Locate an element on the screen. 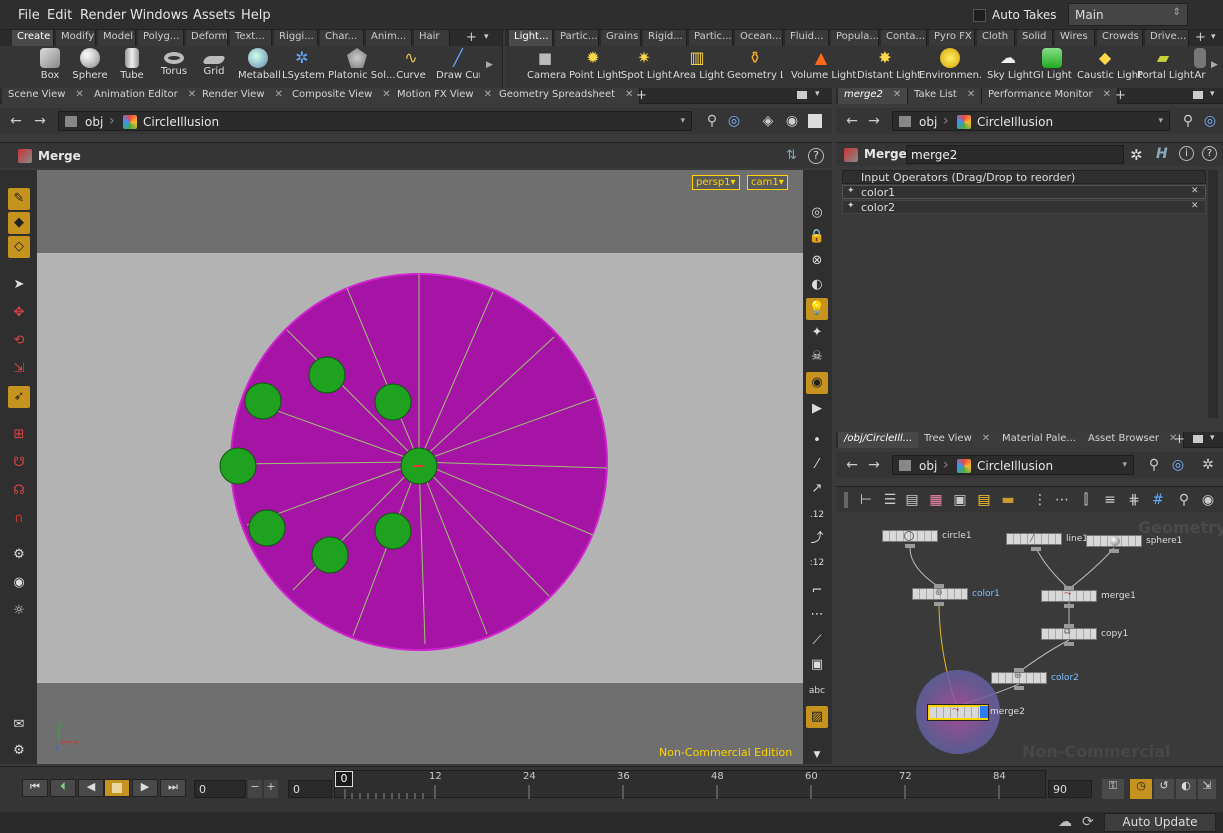  color-palette-icon: ▦ is located at coordinates (936, 500).